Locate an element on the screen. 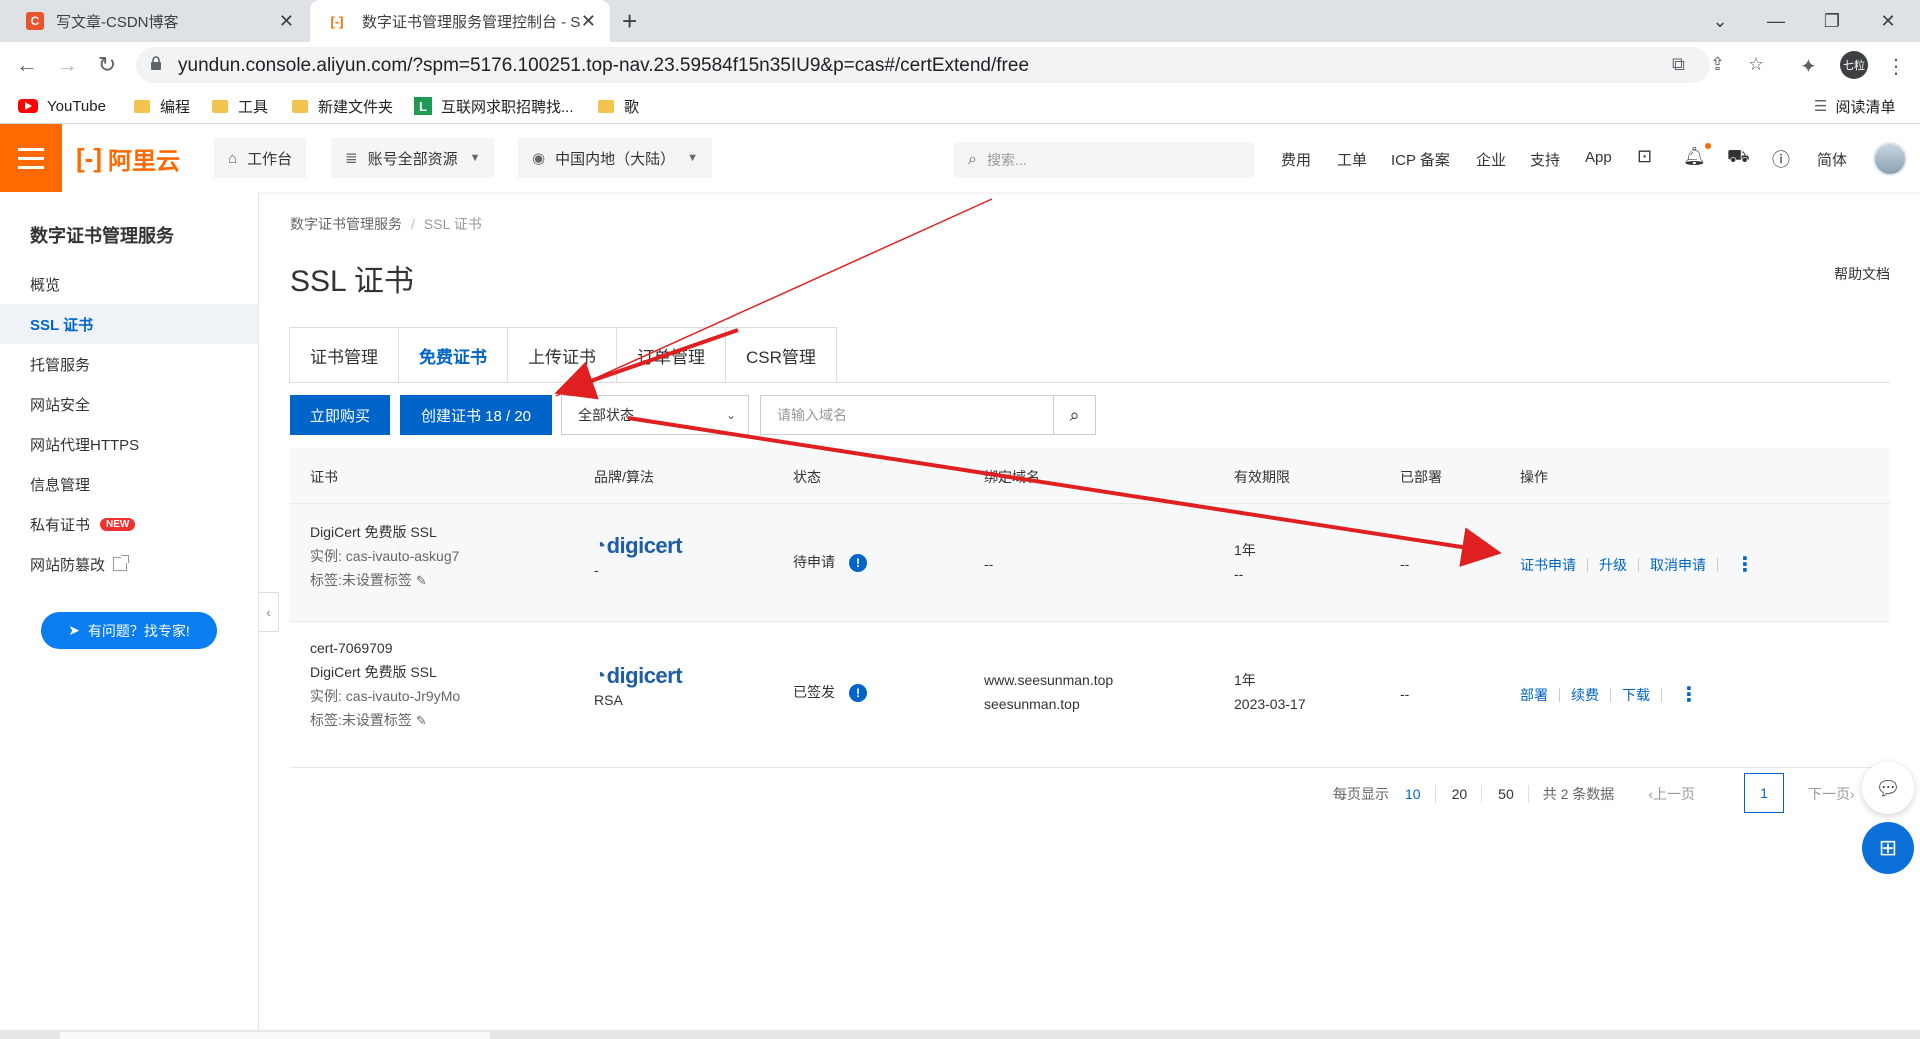 The width and height of the screenshot is (1920, 1039). back-arrow-icon: ← is located at coordinates (27, 65).